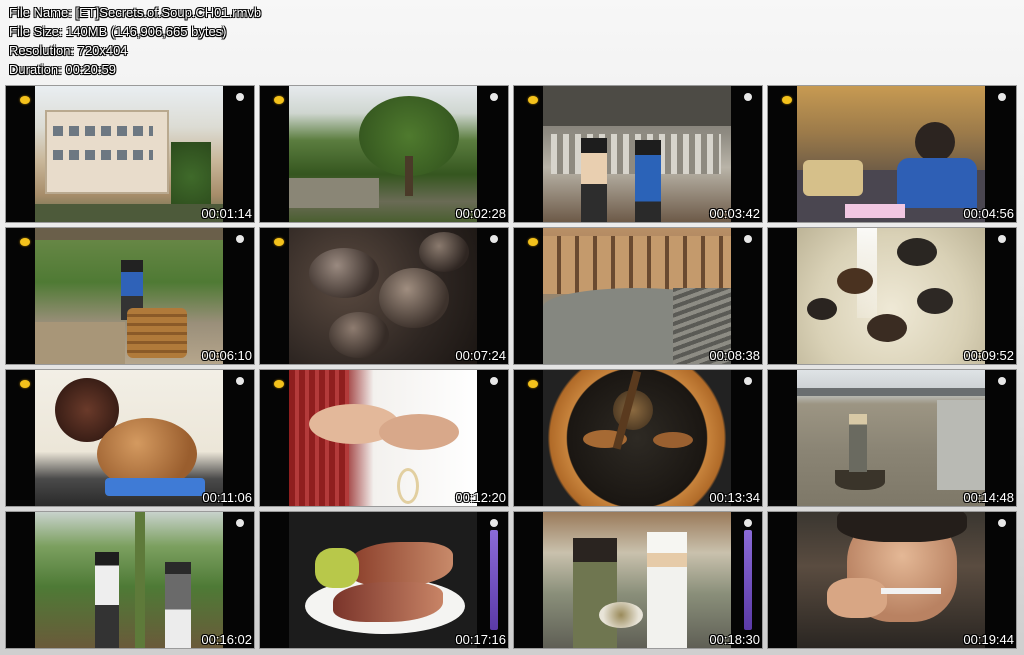 Image resolution: width=1024 pixels, height=655 pixels. I want to click on timestamp: 00:18:30, so click(734, 639).